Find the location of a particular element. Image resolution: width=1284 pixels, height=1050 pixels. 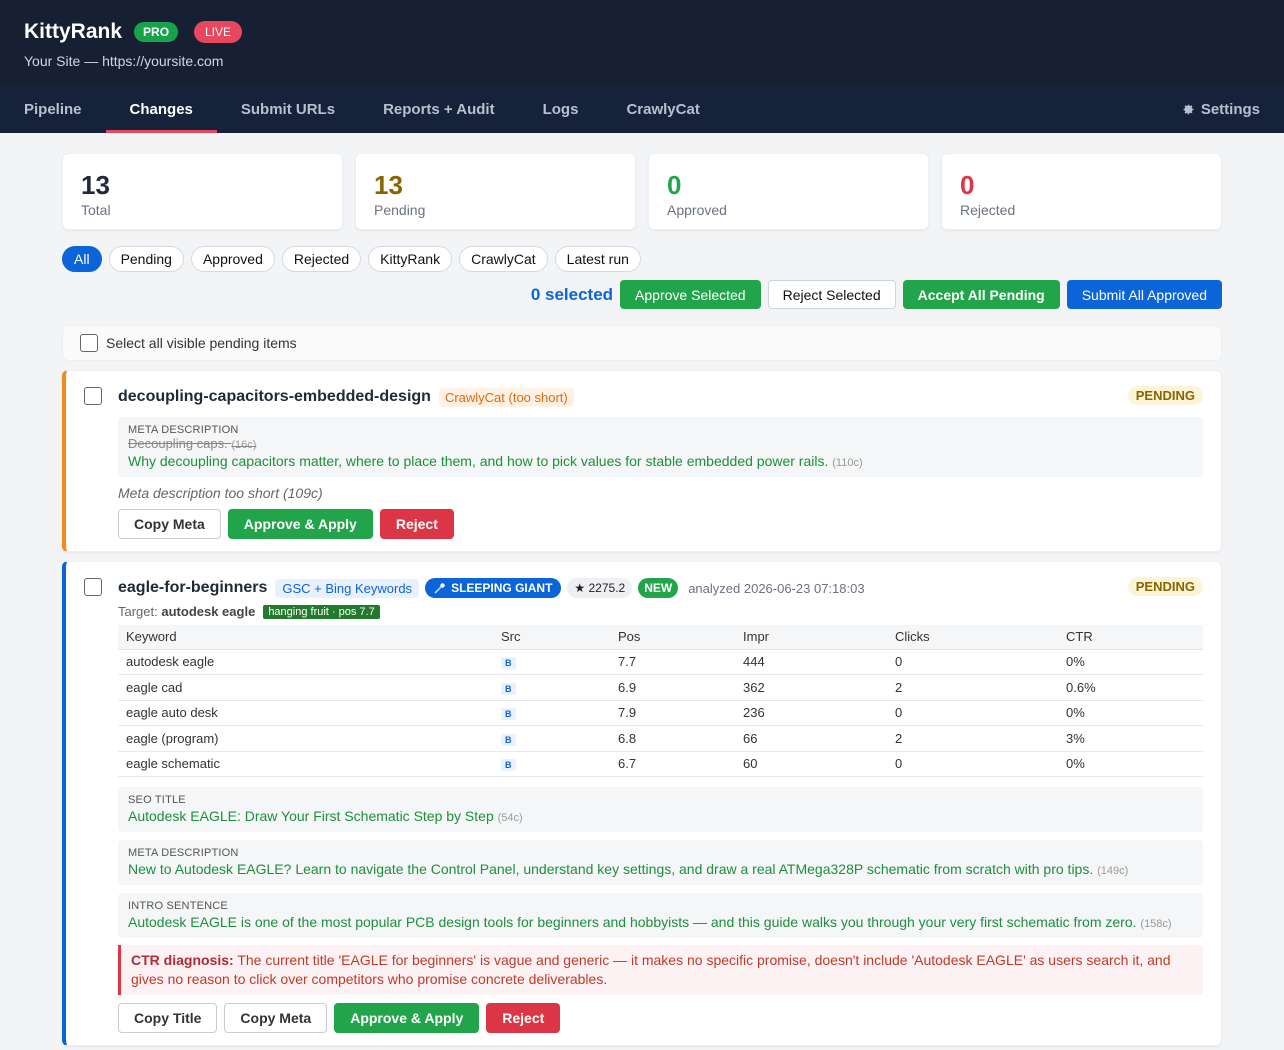

tab-pipeline: Pipeline is located at coordinates (65, 109).